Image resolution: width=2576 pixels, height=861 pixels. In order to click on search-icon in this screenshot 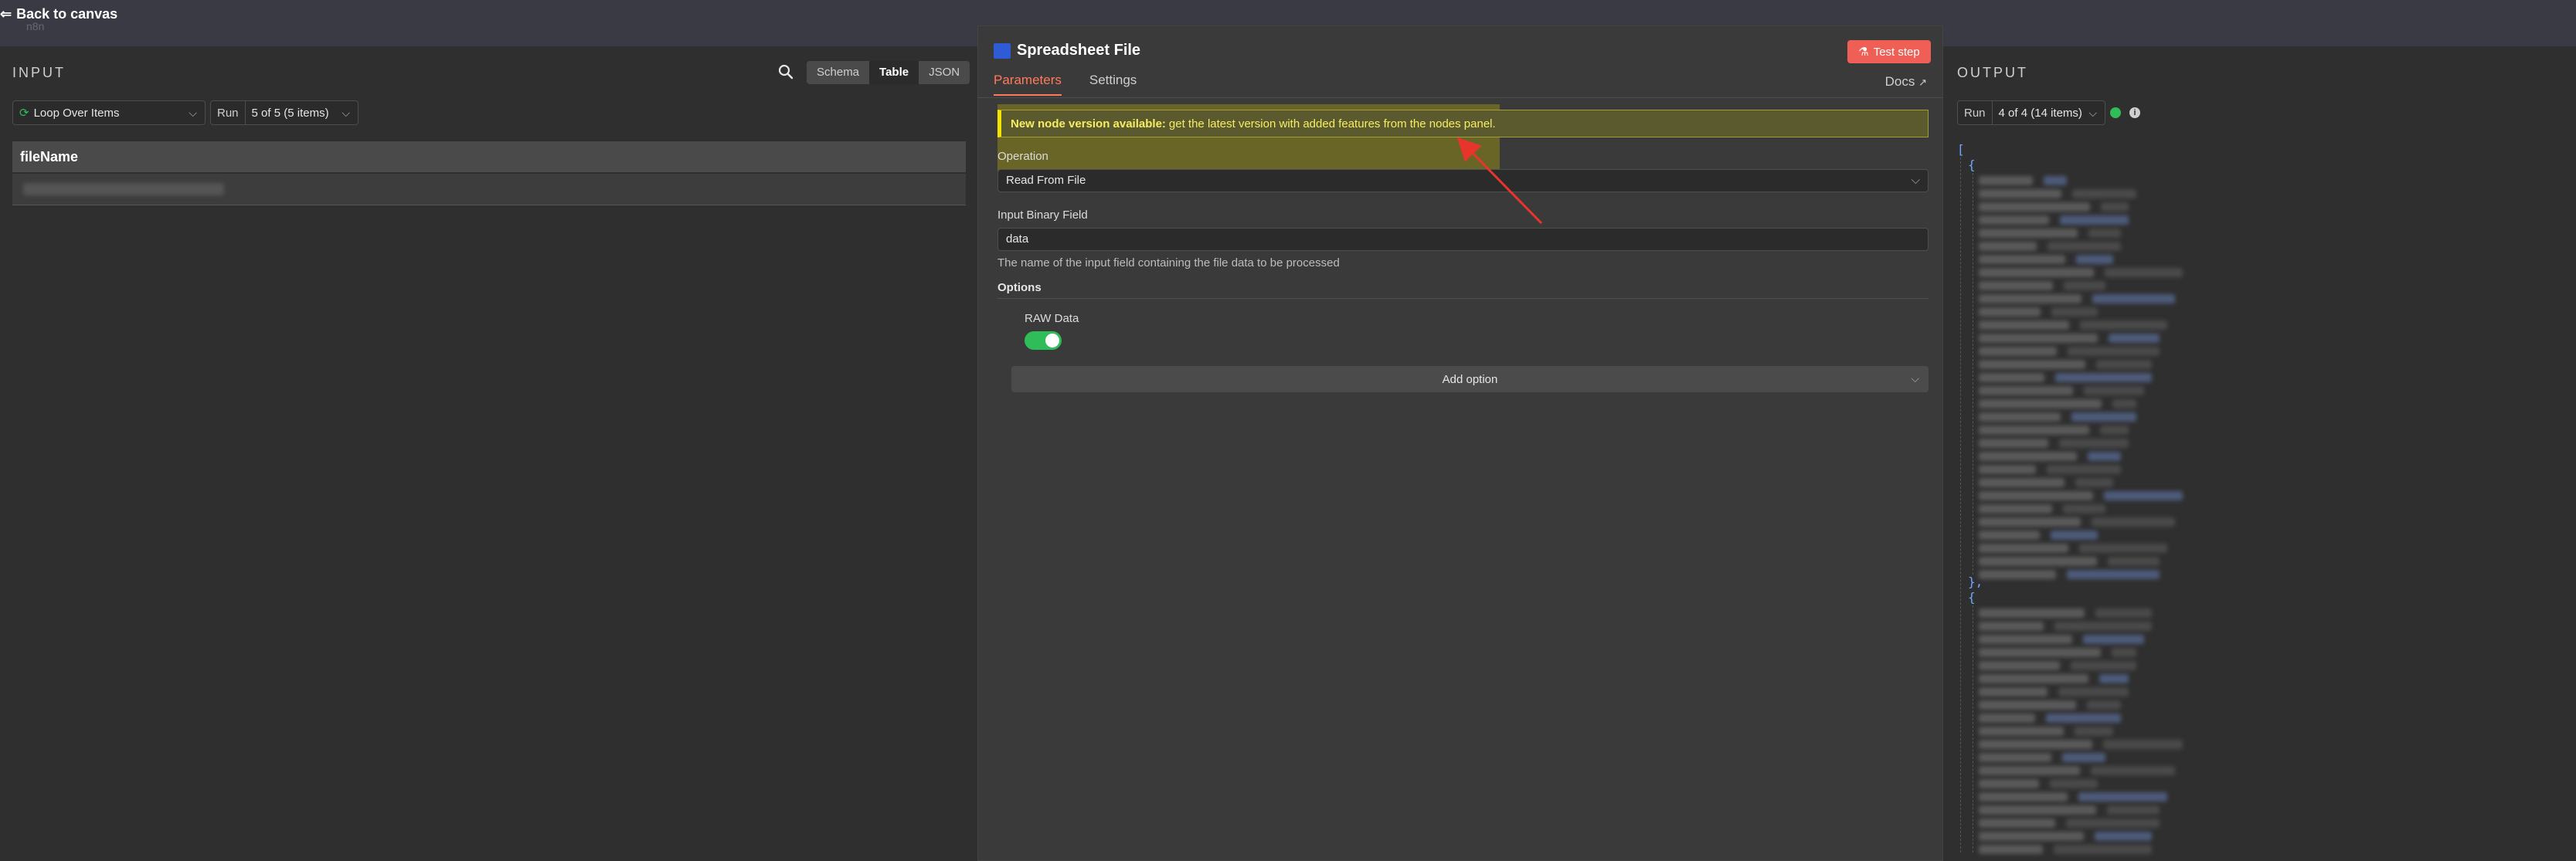, I will do `click(785, 71)`.